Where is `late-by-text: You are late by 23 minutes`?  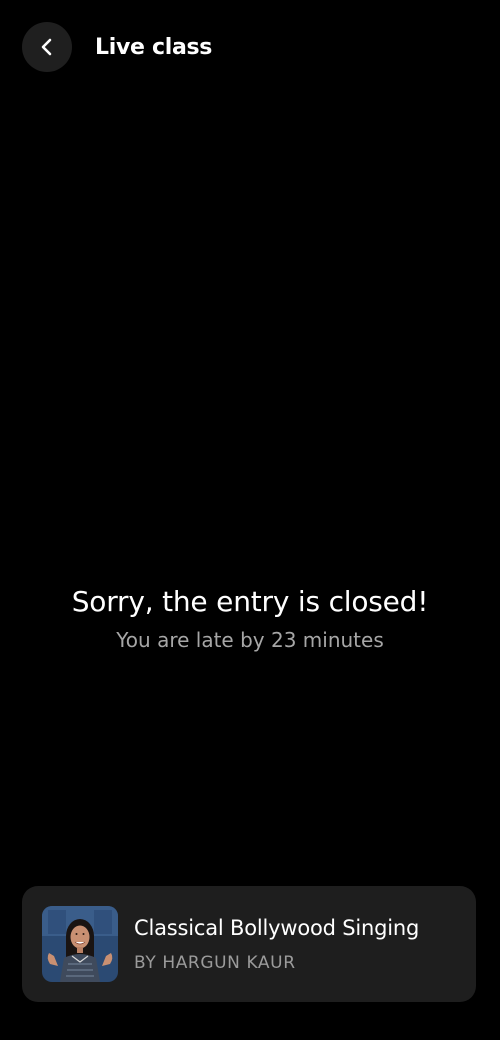 late-by-text: You are late by 23 minutes is located at coordinates (250, 640).